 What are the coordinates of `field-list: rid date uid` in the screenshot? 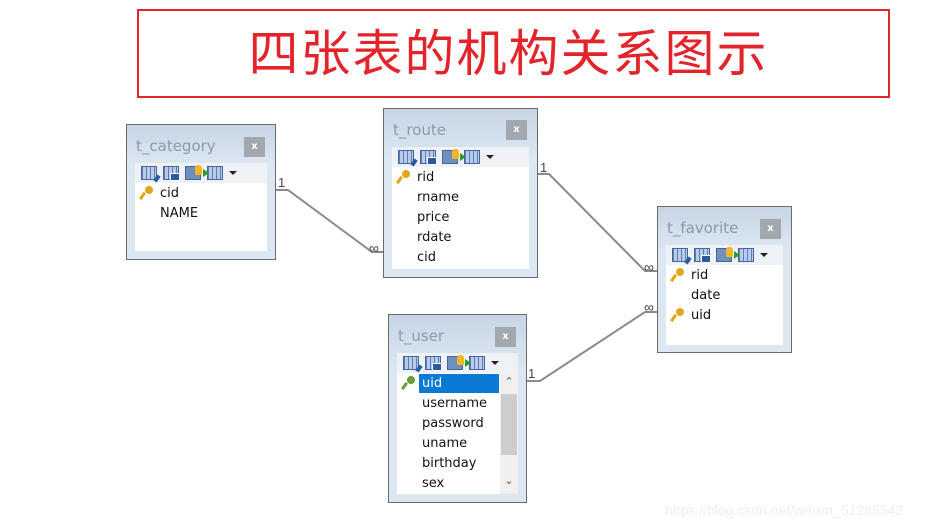 It's located at (724, 305).